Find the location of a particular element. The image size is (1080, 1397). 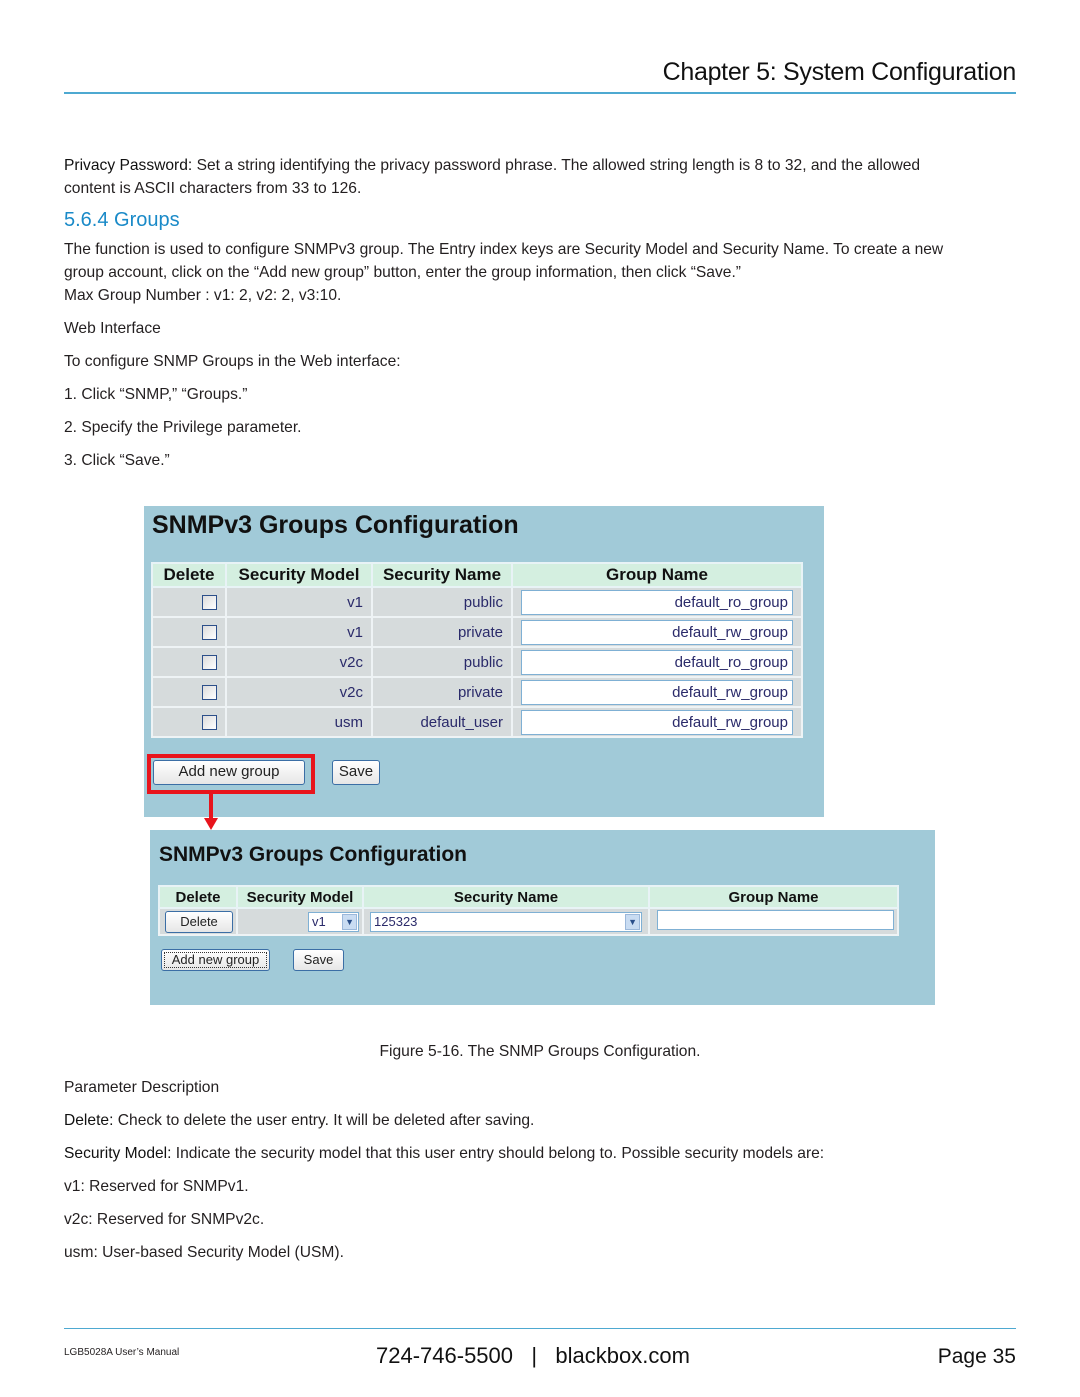

highlight-box is located at coordinates (231, 774).